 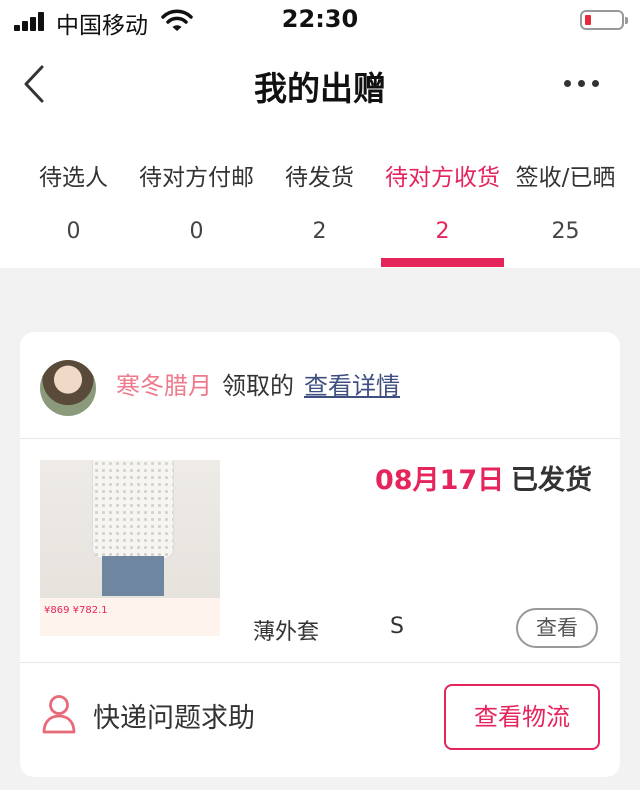 I want to click on ship-status: 已发货, so click(x=551, y=480).